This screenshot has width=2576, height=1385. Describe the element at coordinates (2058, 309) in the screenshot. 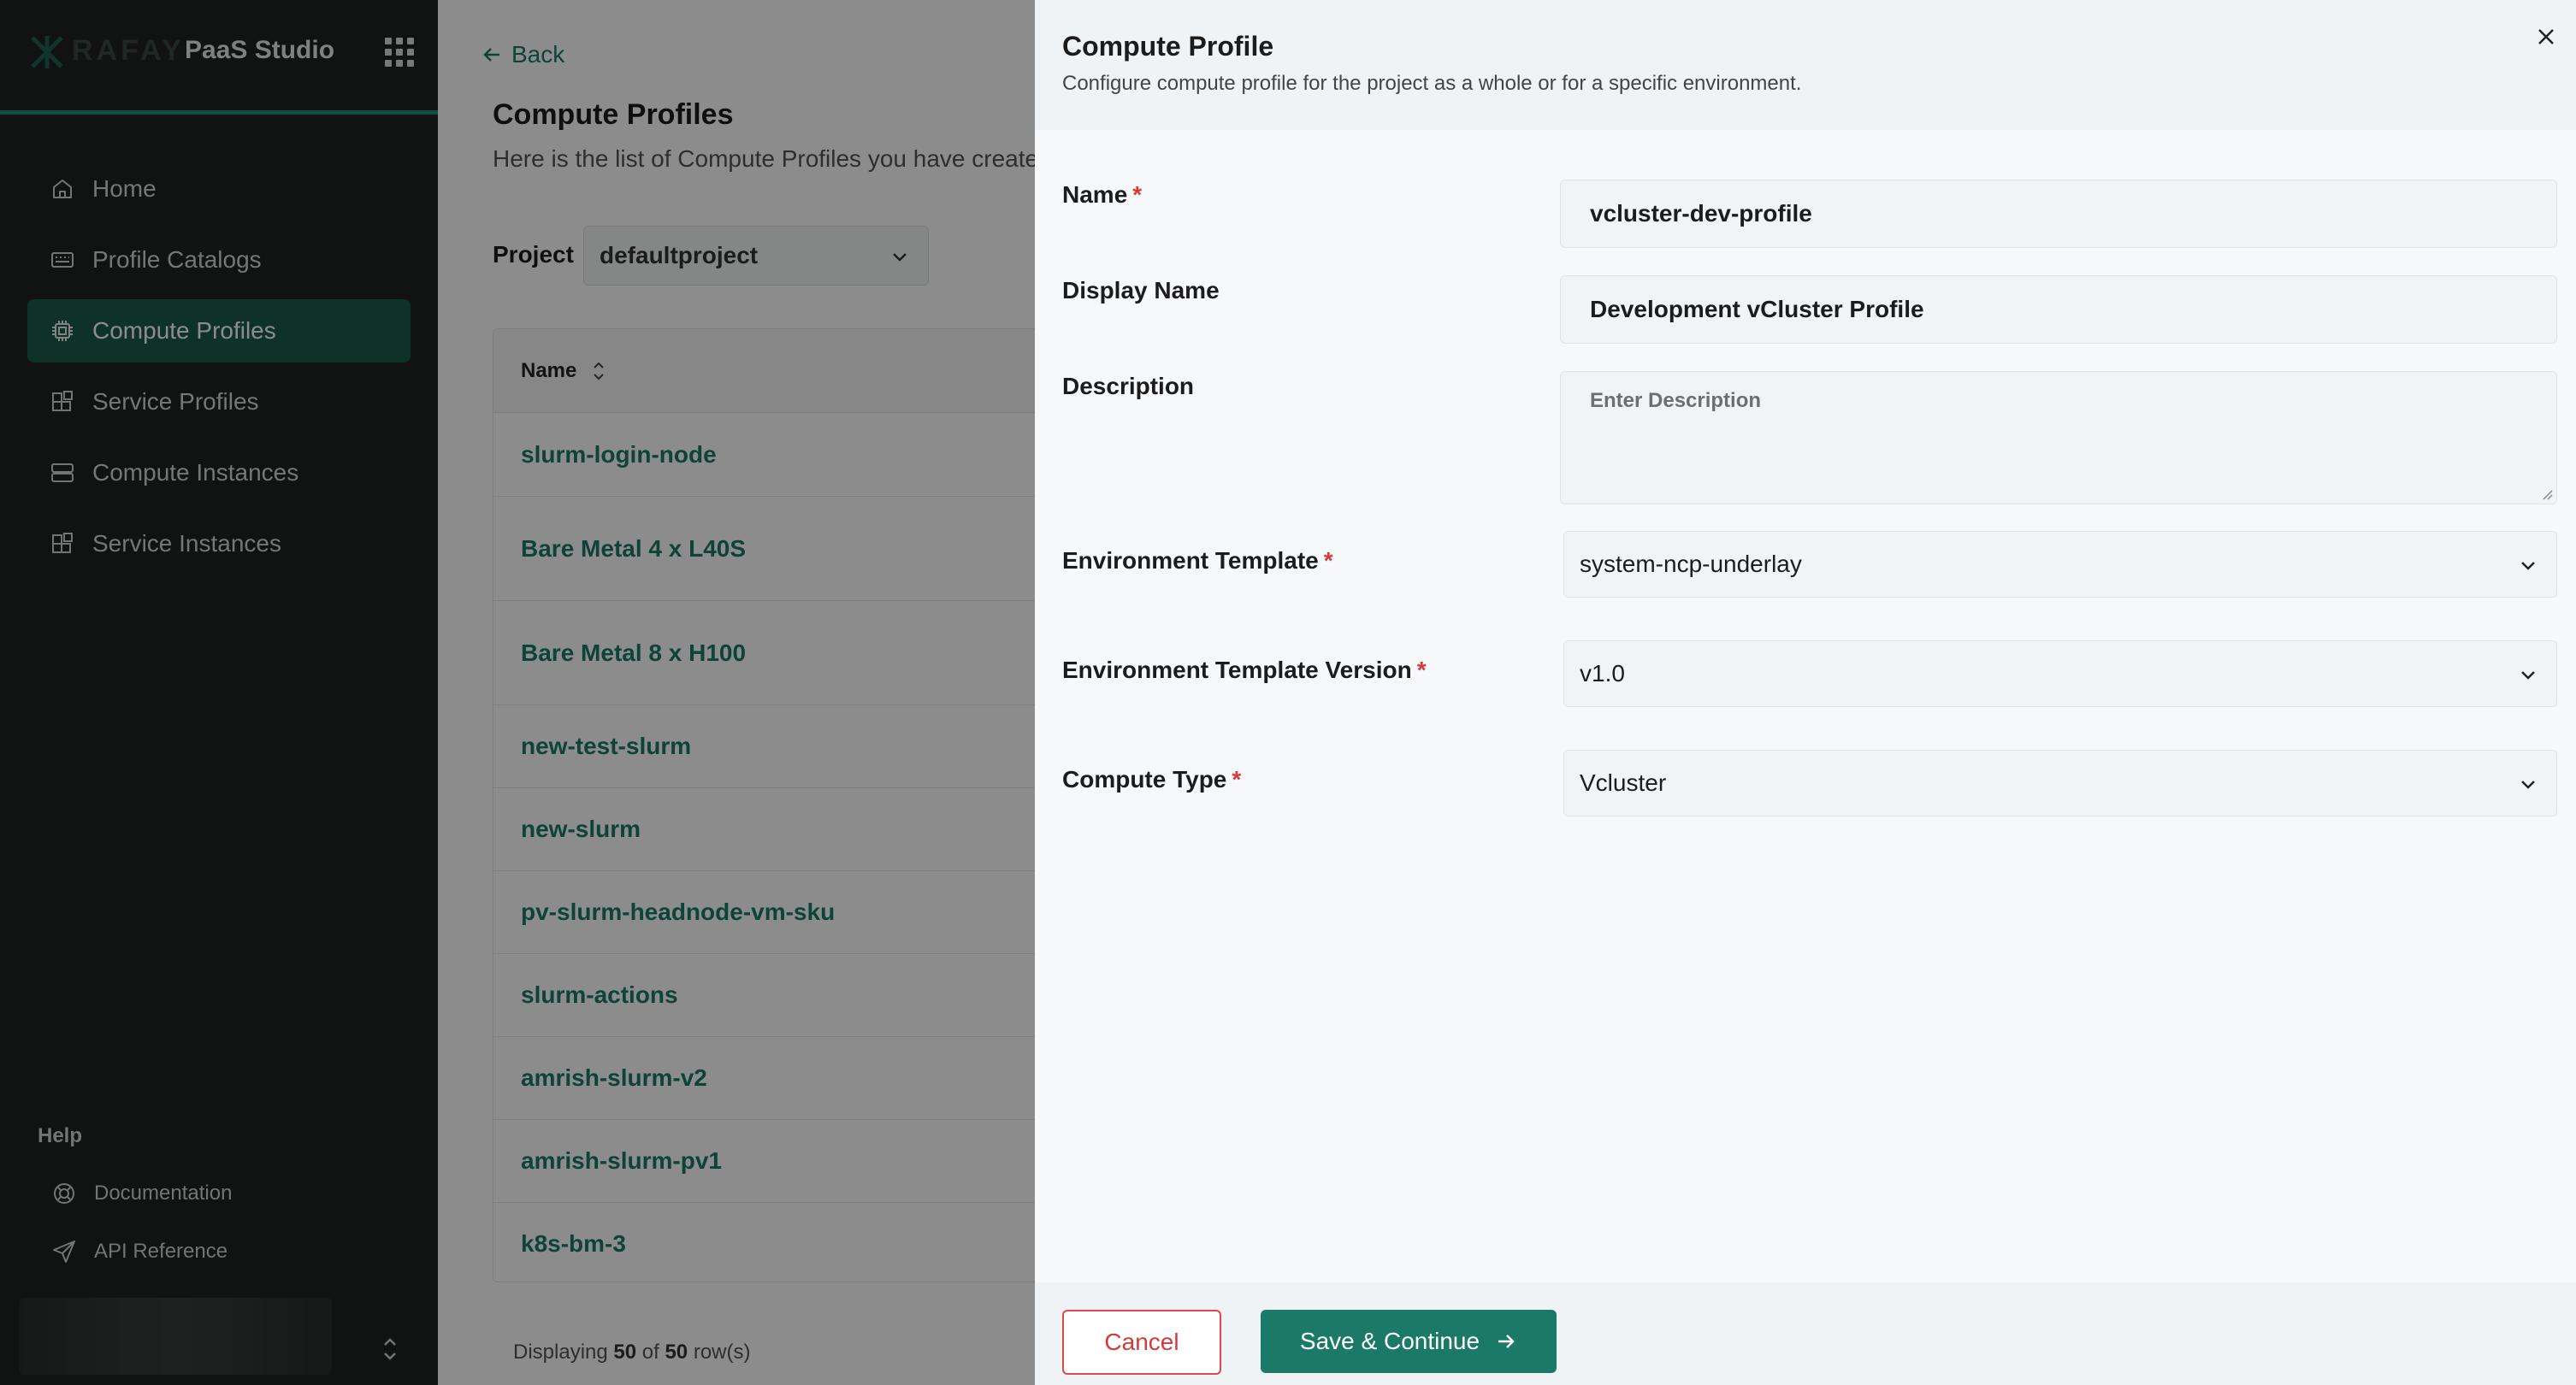

I see `display-name-input: Development vCluster Profile` at that location.